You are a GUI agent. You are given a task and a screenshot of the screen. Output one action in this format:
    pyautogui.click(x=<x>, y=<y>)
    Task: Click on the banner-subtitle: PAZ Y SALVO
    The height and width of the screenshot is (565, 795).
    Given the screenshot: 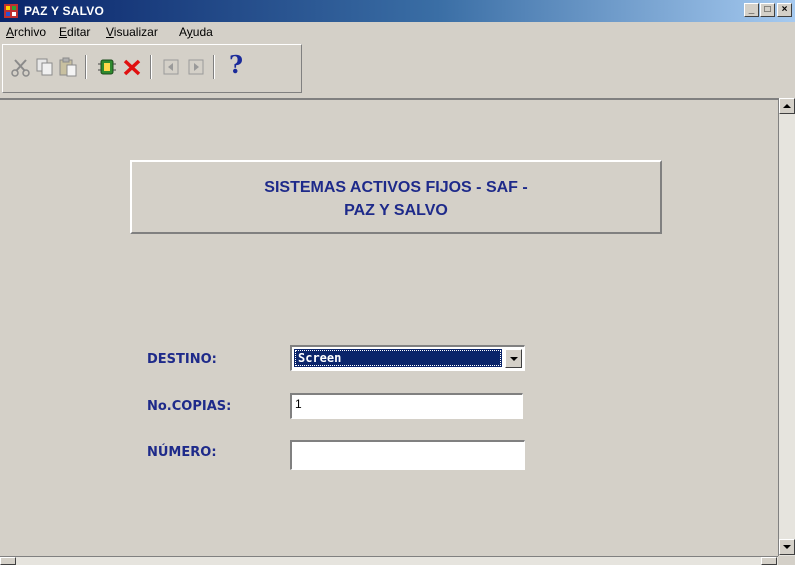 What is the action you would take?
    pyautogui.click(x=396, y=210)
    